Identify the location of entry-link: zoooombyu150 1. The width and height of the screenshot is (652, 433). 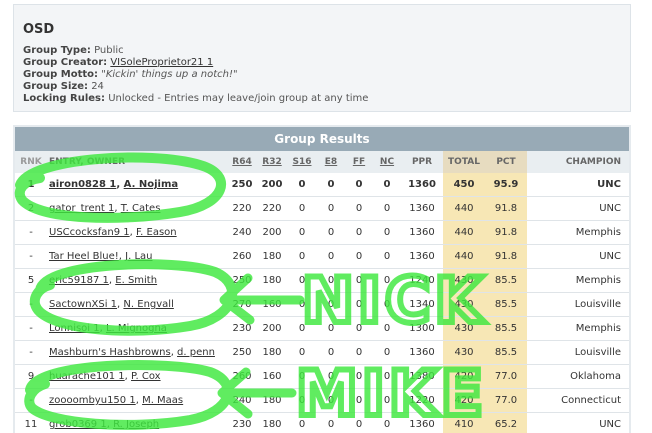
(92, 400).